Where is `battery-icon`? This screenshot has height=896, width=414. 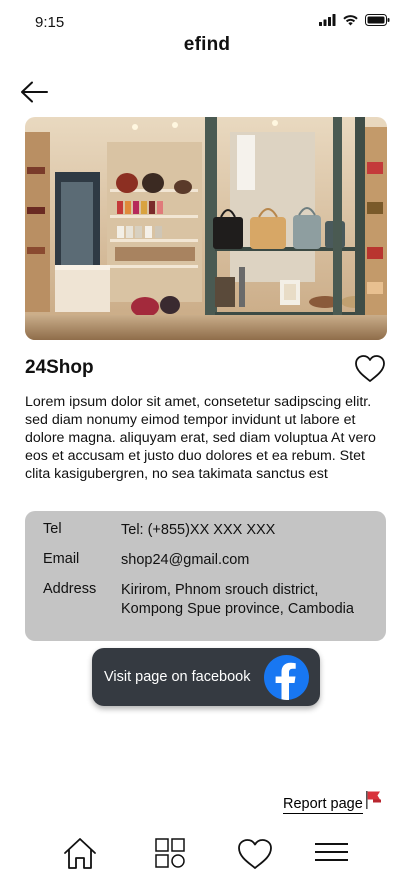 battery-icon is located at coordinates (377, 20).